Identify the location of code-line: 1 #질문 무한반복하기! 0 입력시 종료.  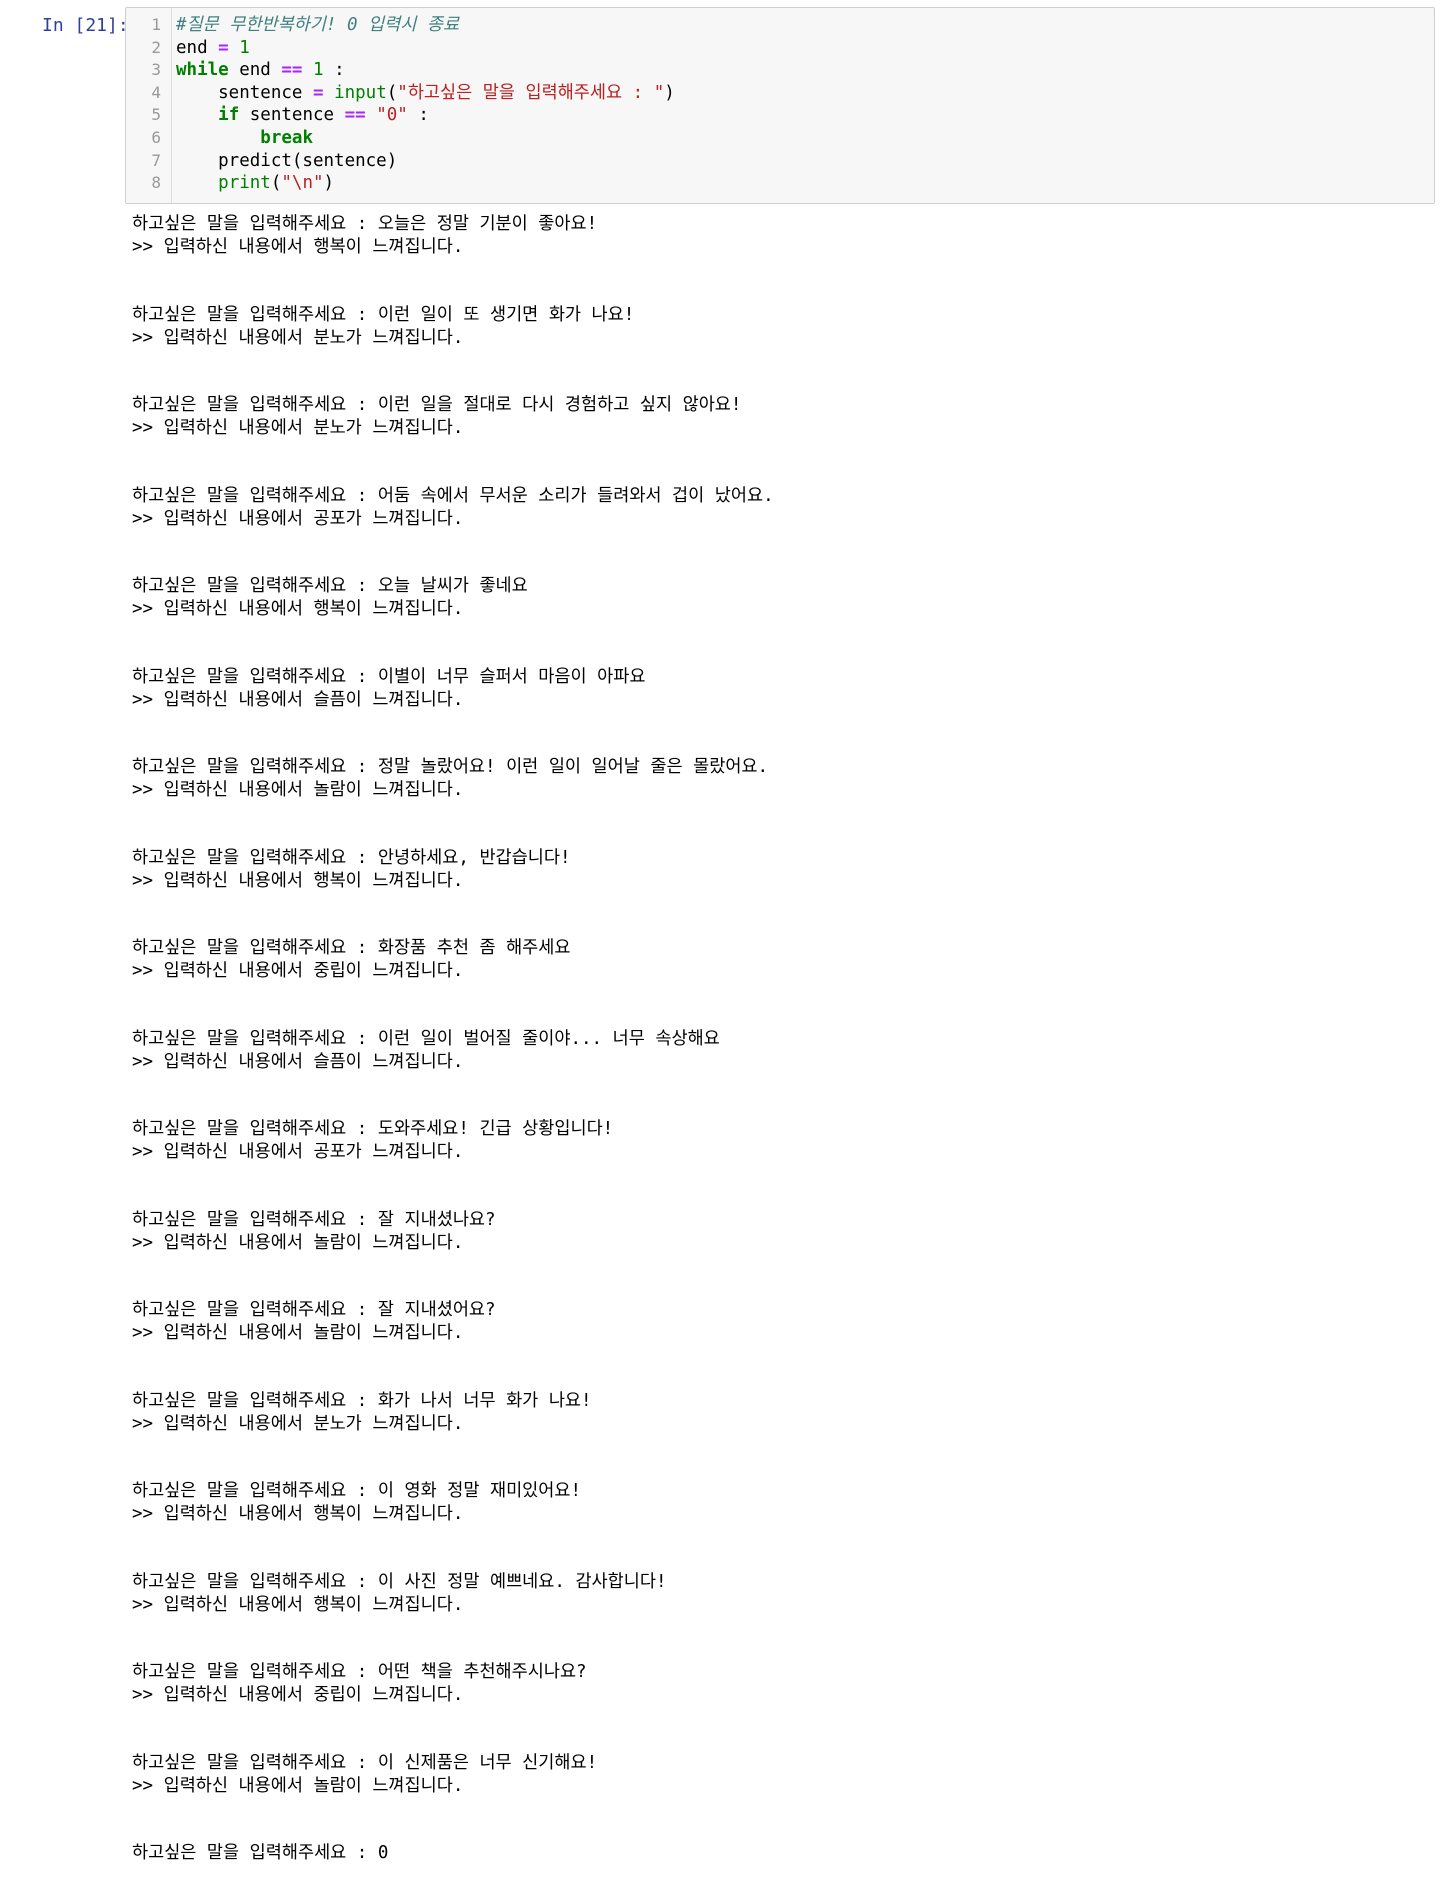
(780, 25).